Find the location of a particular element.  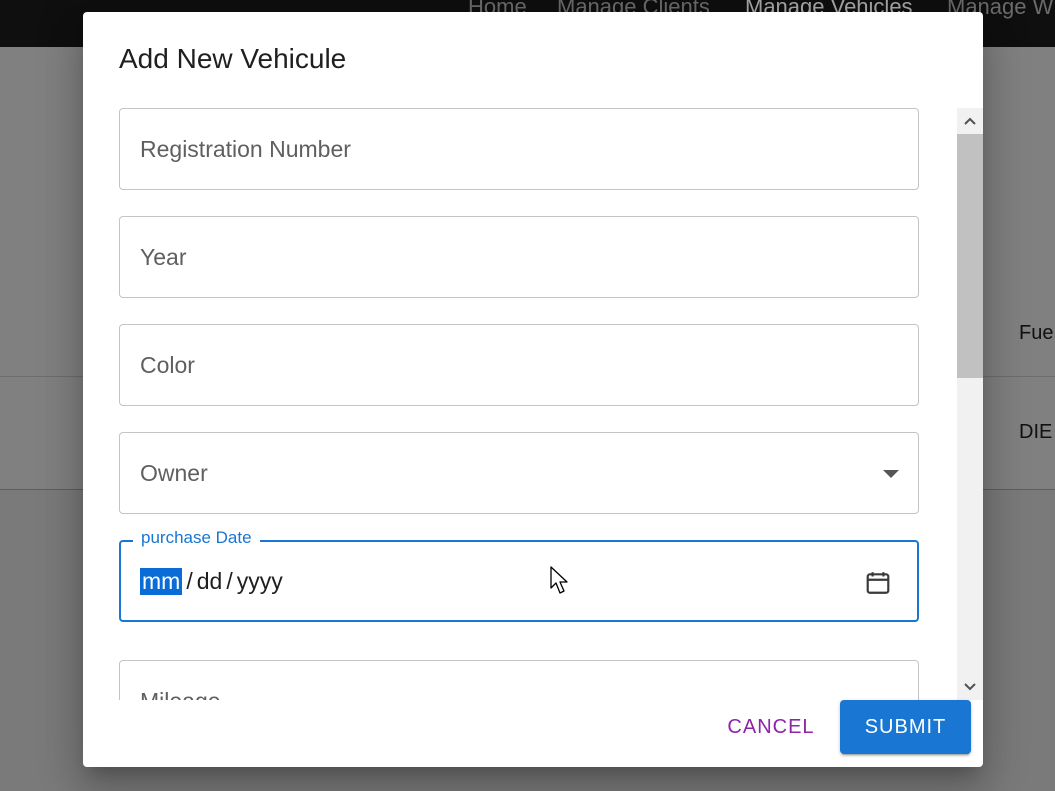

purchase-date-label: purchase Date is located at coordinates (196, 538).